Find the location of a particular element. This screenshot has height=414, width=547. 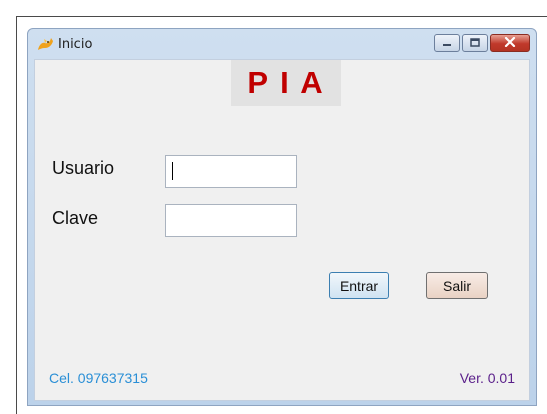

clave-input is located at coordinates (231, 220).